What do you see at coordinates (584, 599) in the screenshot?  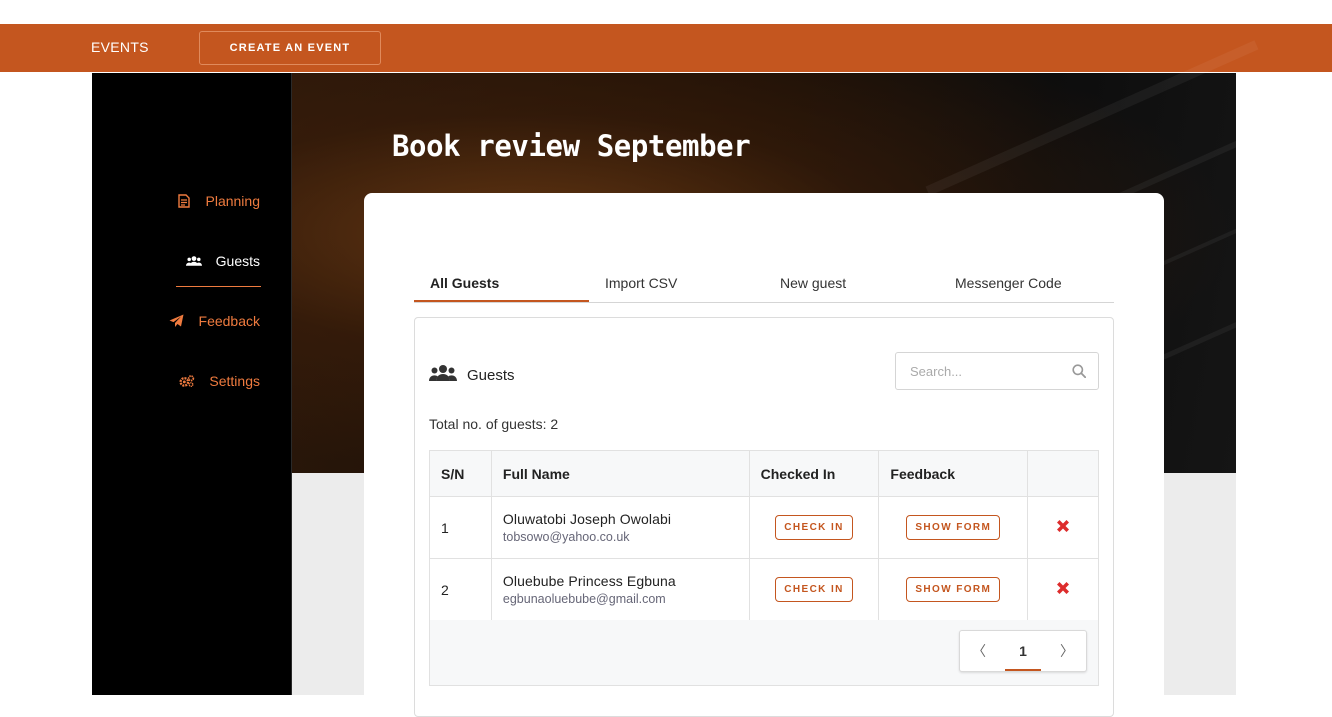 I see `guest-email: egbunaoluebube@gmail.com` at bounding box center [584, 599].